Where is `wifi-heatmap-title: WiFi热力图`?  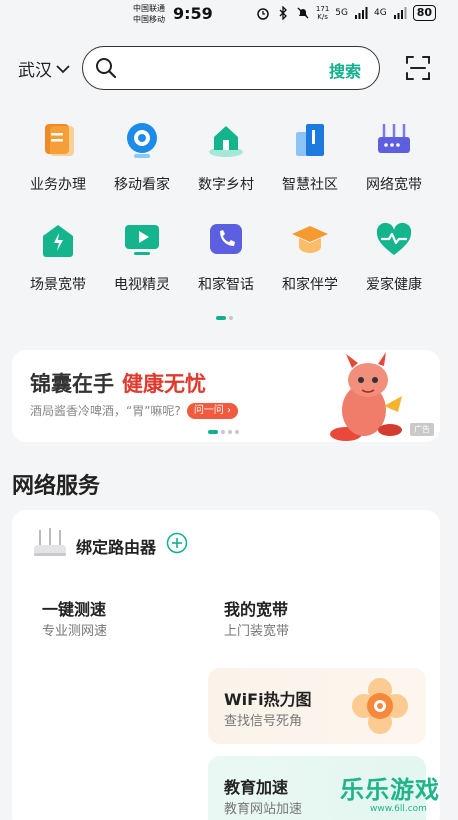
wifi-heatmap-title: WiFi热力图 is located at coordinates (268, 699).